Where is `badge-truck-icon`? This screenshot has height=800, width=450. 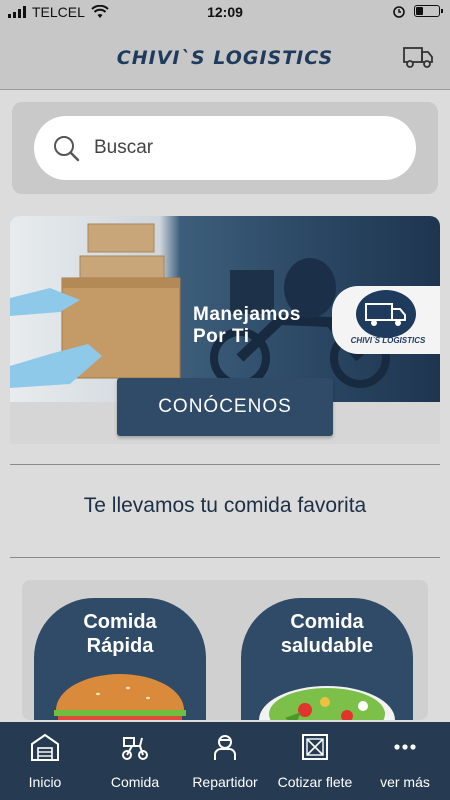
badge-truck-icon is located at coordinates (386, 314).